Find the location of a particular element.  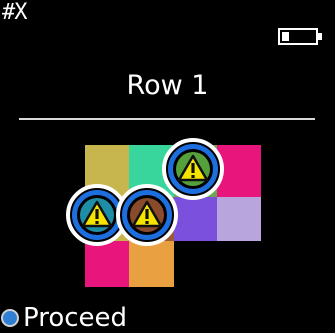

grid-cell-pink-bottom is located at coordinates (107, 264).